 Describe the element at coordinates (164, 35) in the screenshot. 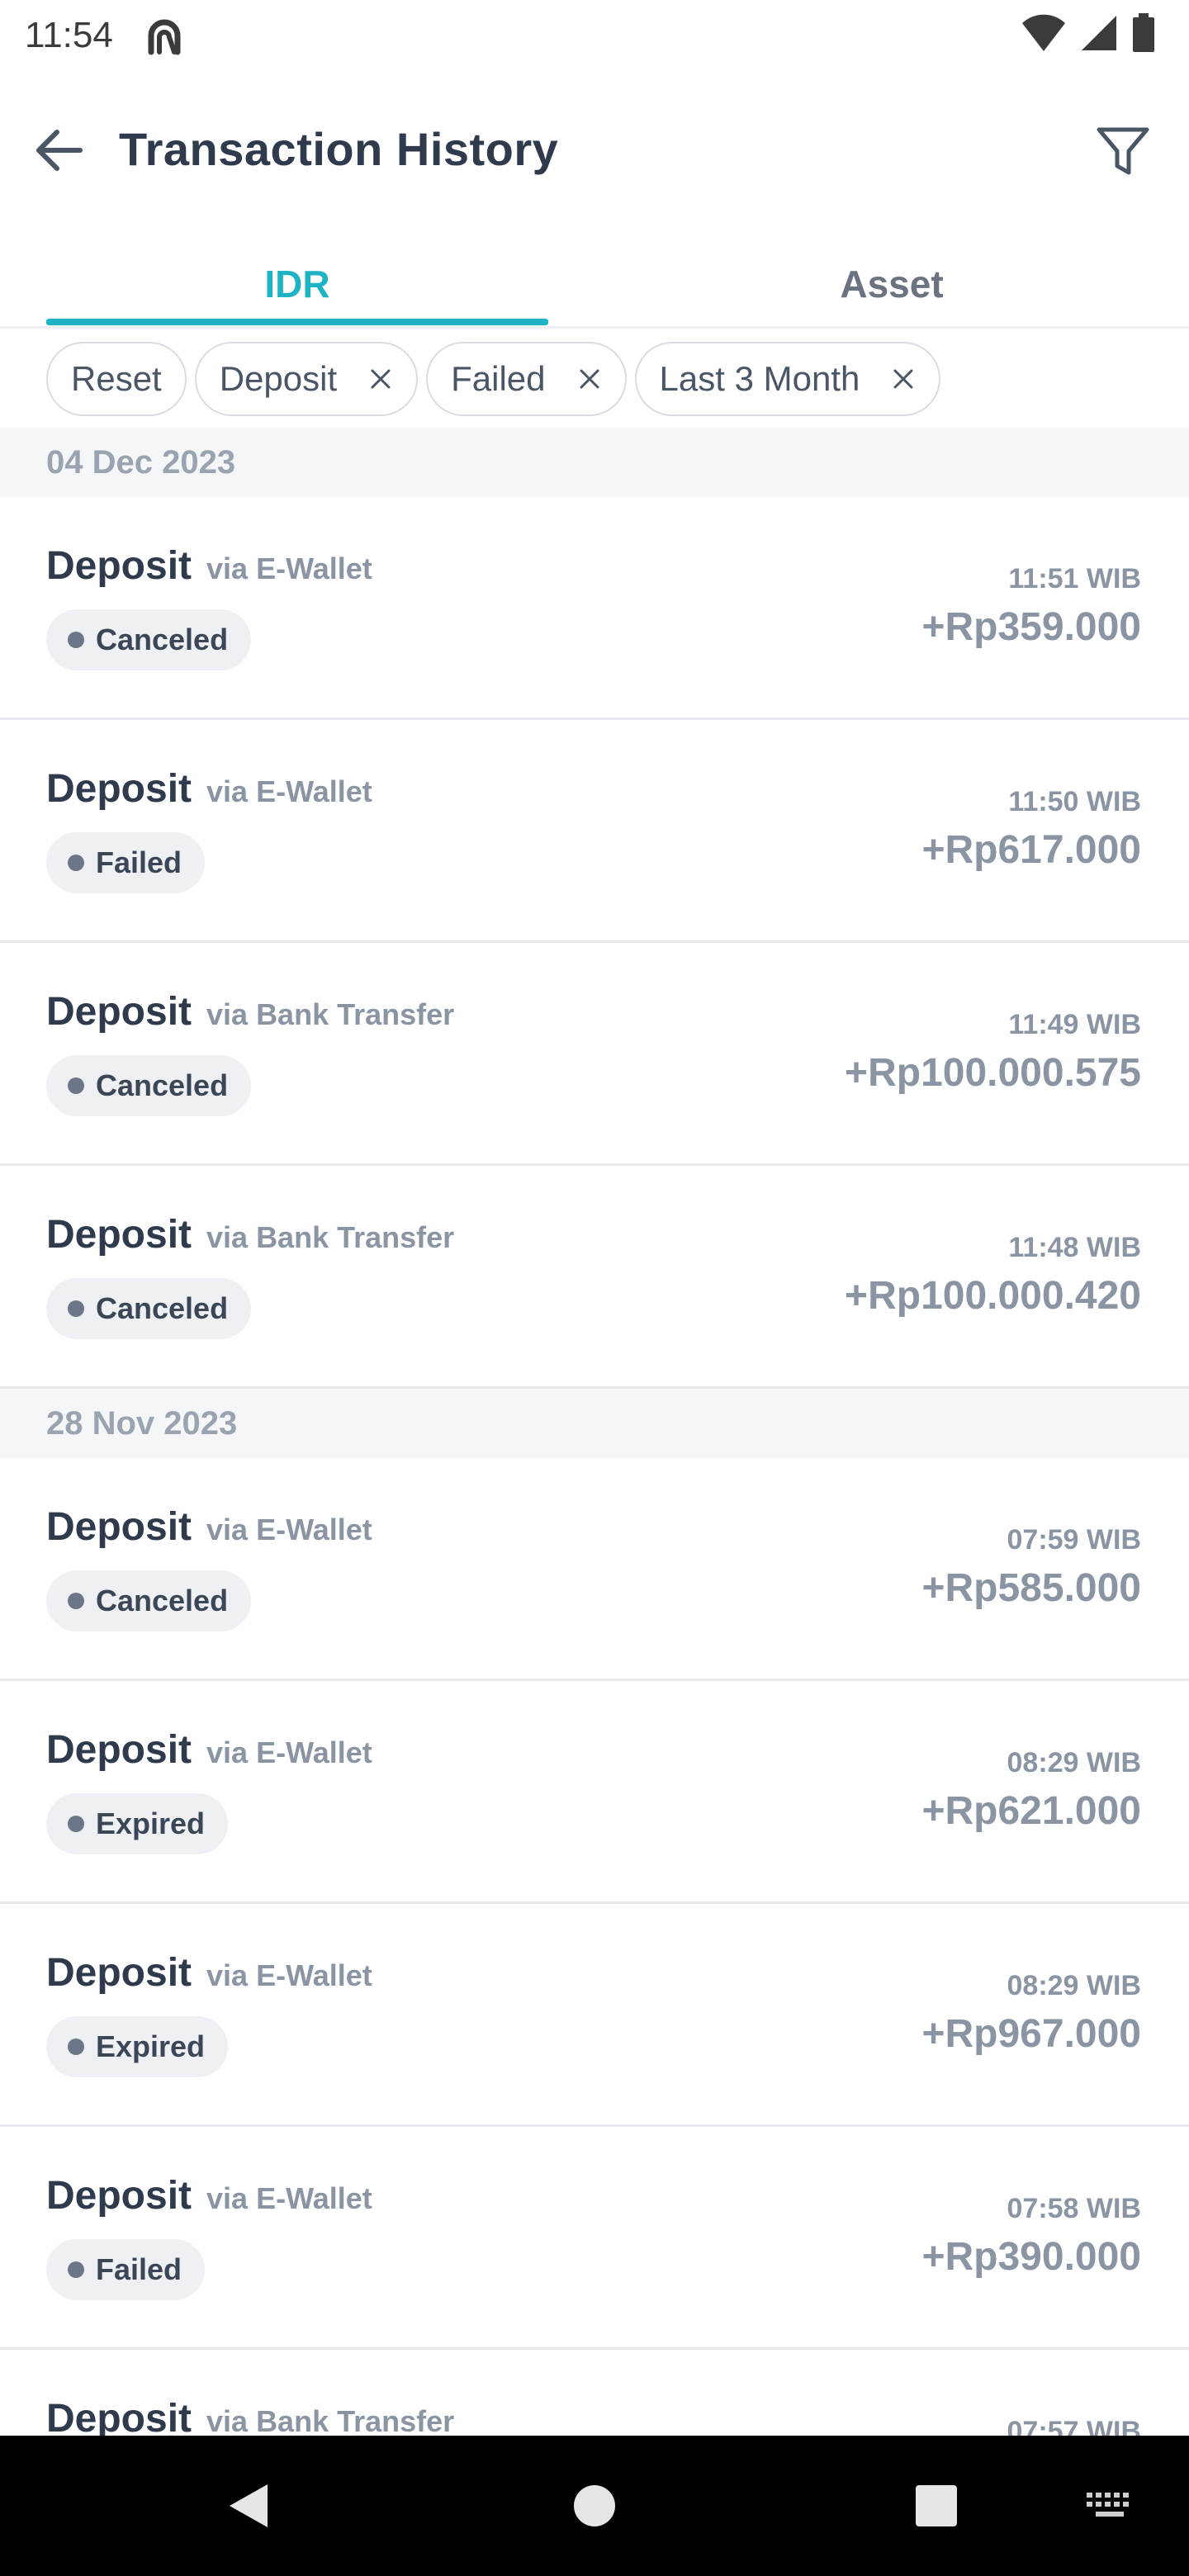

I see `app-notification-icon` at that location.